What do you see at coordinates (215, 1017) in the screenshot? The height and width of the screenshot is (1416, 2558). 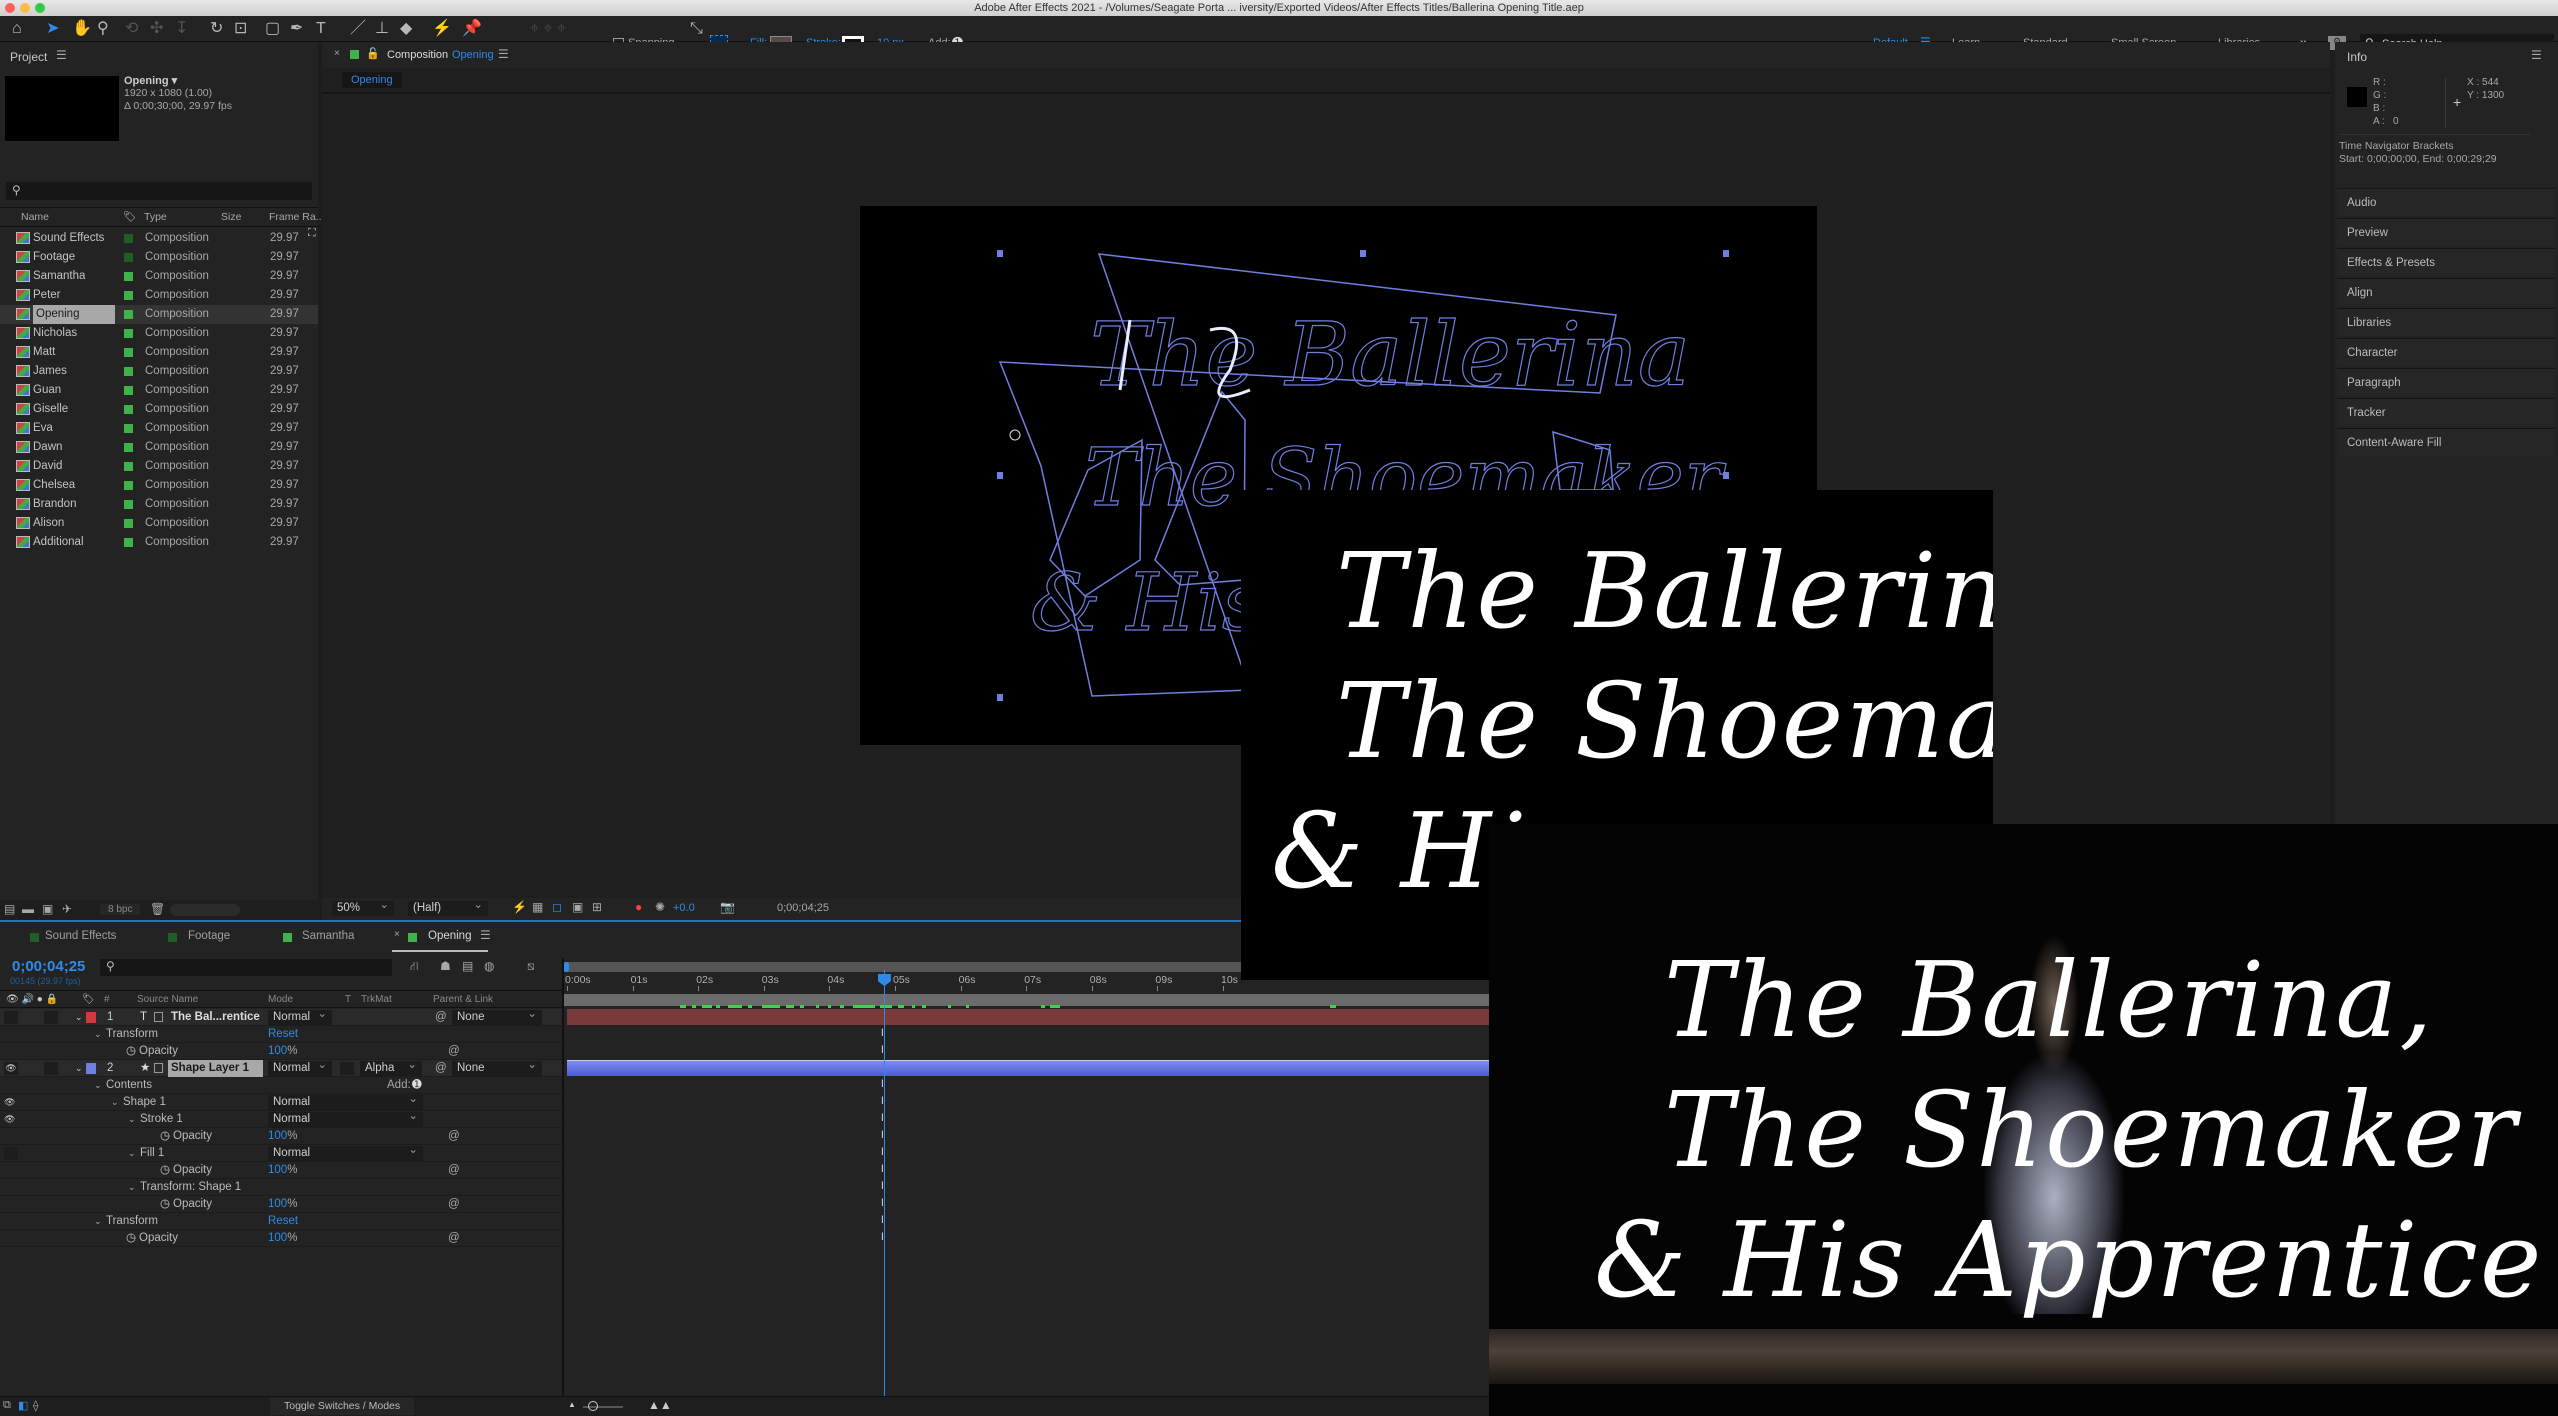 I see `layer-name: The Bal...rentice` at bounding box center [215, 1017].